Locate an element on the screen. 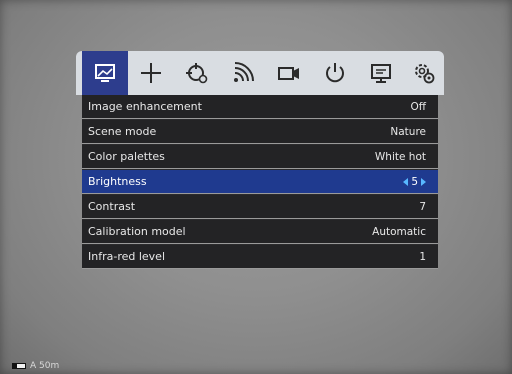 This screenshot has height=374, width=512. menu-item-color-palettes: Color palettes White hot is located at coordinates (260, 157).